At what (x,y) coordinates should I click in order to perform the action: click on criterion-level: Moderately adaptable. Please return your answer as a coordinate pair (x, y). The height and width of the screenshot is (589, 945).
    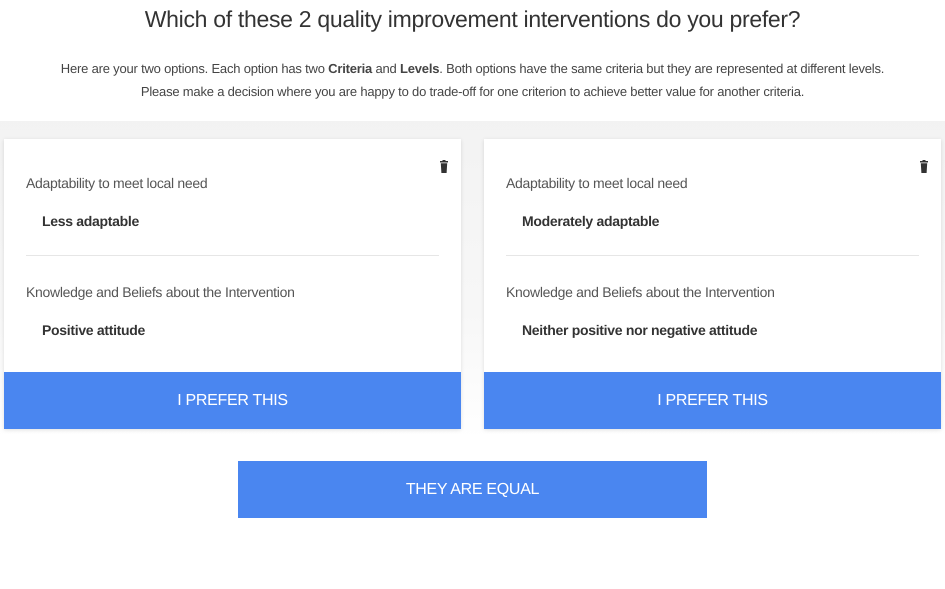
    Looking at the image, I should click on (590, 221).